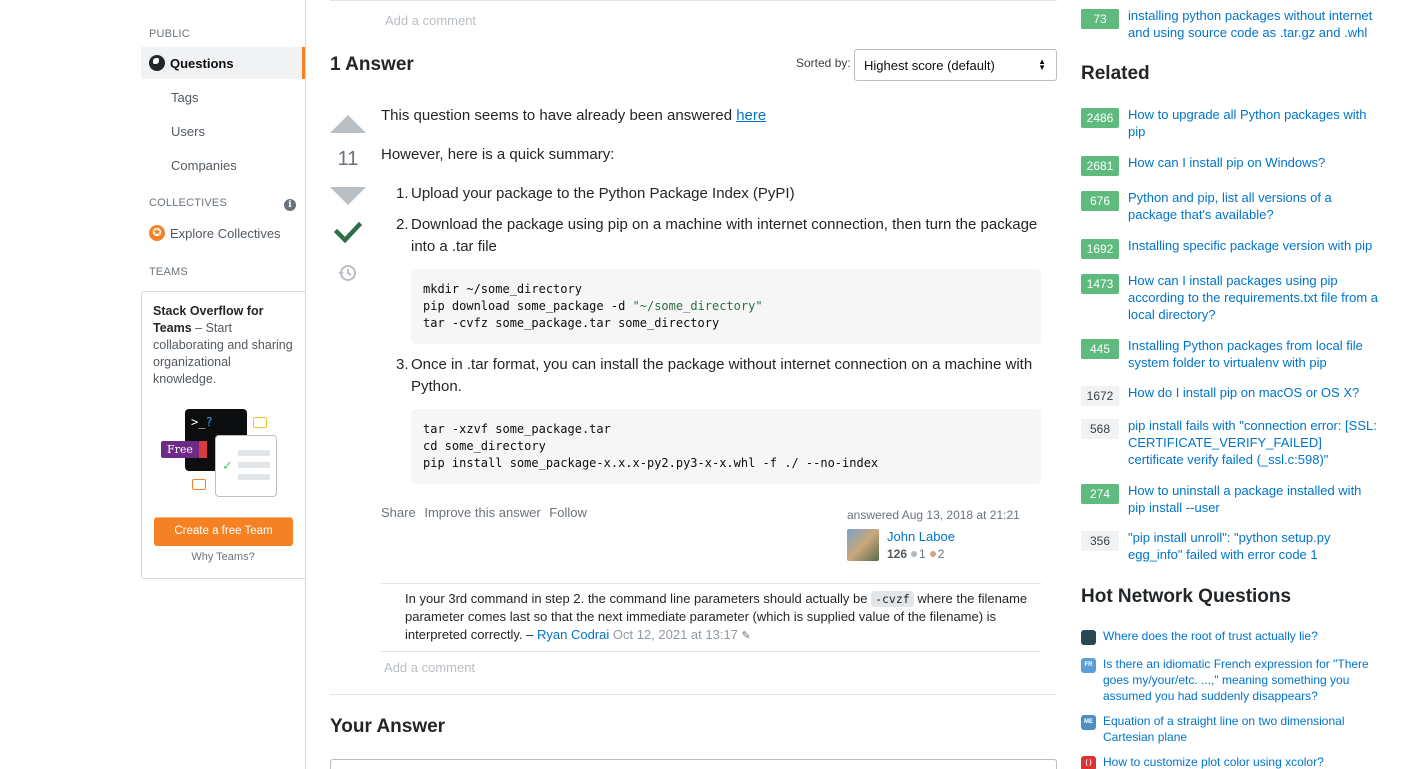 The image size is (1404, 769). What do you see at coordinates (1088, 722) in the screenshot?
I see `math-educators-se-icon: ME` at bounding box center [1088, 722].